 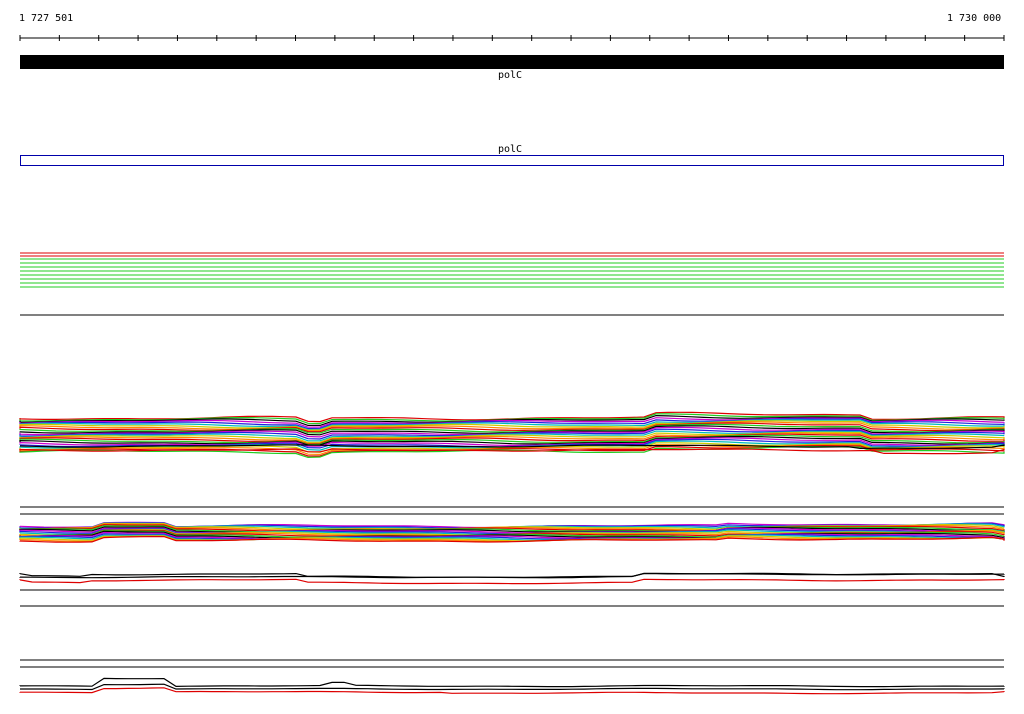 I want to click on gene-feature-bar, so click(x=512, y=62).